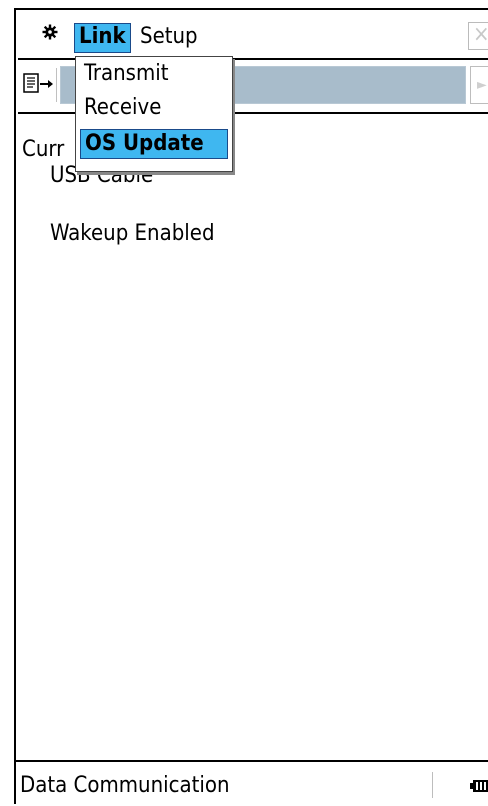 The width and height of the screenshot is (488, 806). What do you see at coordinates (252, 784) in the screenshot?
I see `status-bar: Data Communication` at bounding box center [252, 784].